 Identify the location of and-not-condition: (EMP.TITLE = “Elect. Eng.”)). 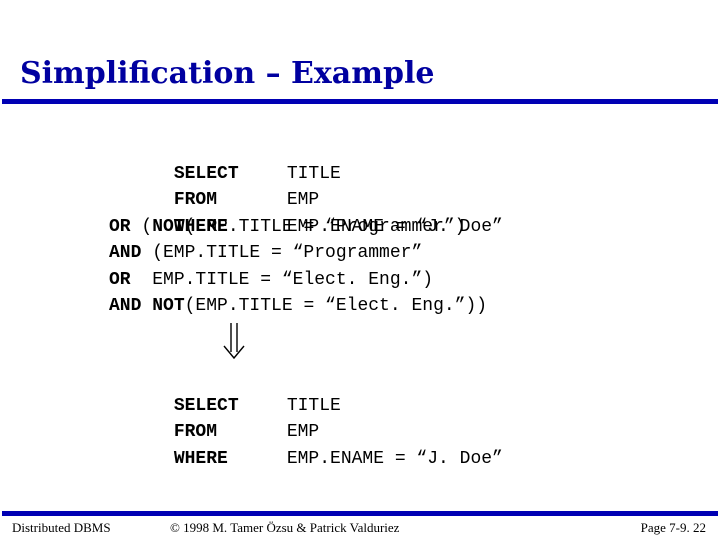
(336, 306).